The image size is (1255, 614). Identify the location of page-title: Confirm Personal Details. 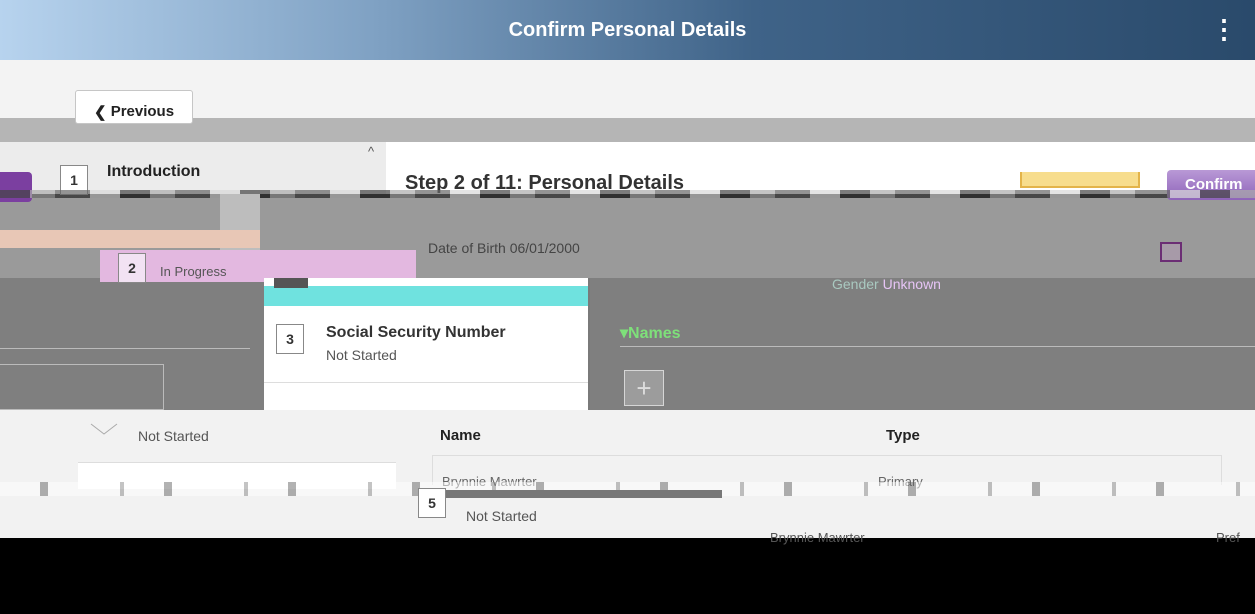
(627, 29).